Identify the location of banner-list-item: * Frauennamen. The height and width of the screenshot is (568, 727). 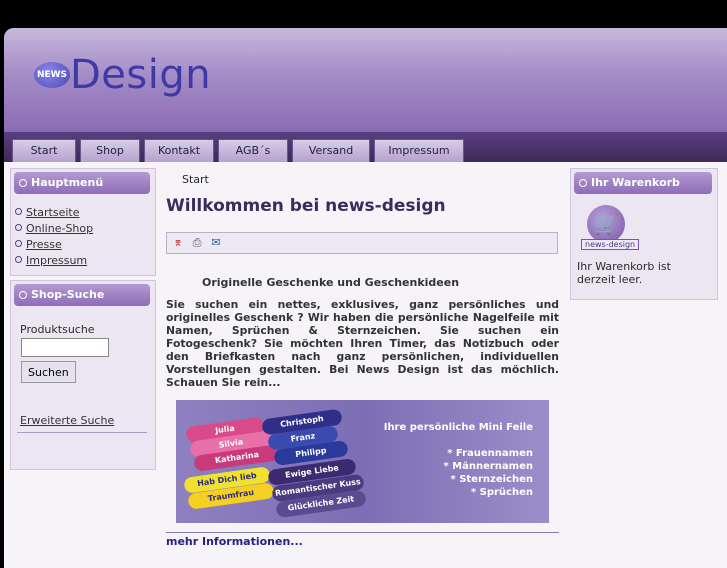
(490, 453).